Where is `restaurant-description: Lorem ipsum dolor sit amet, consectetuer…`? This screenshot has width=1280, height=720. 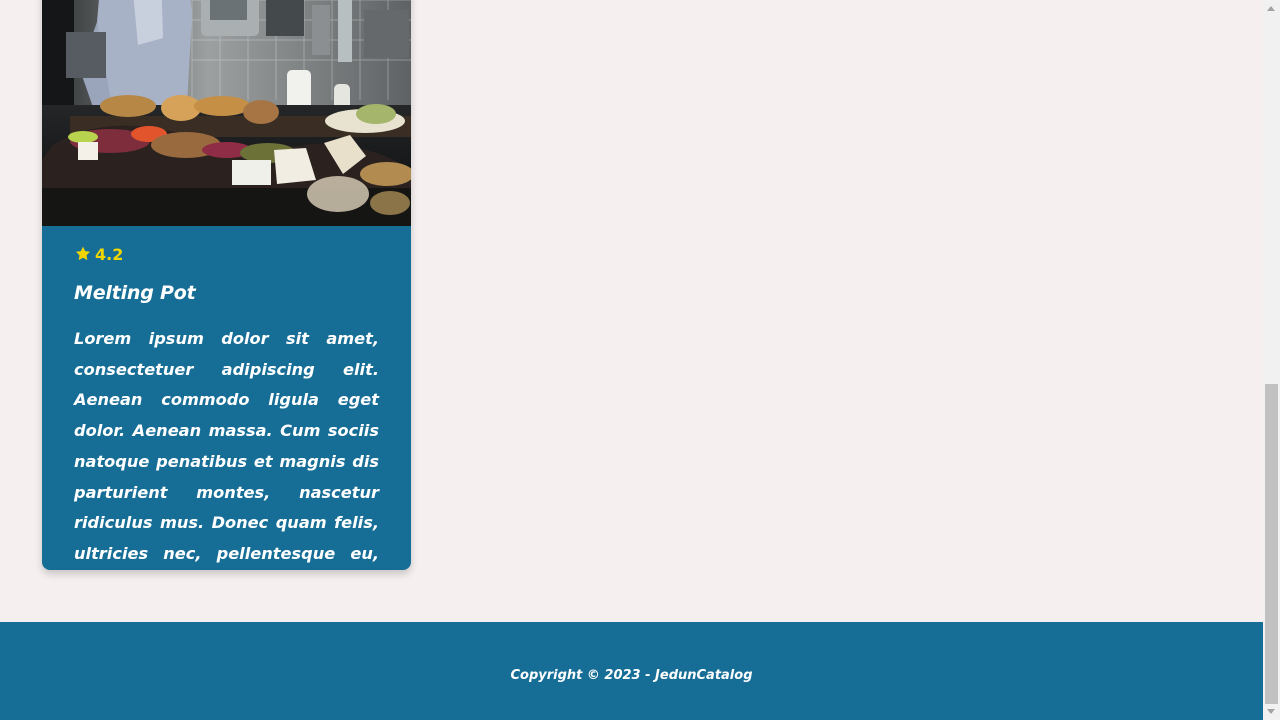
restaurant-description: Lorem ipsum dolor sit amet, consectetuer… is located at coordinates (226, 446).